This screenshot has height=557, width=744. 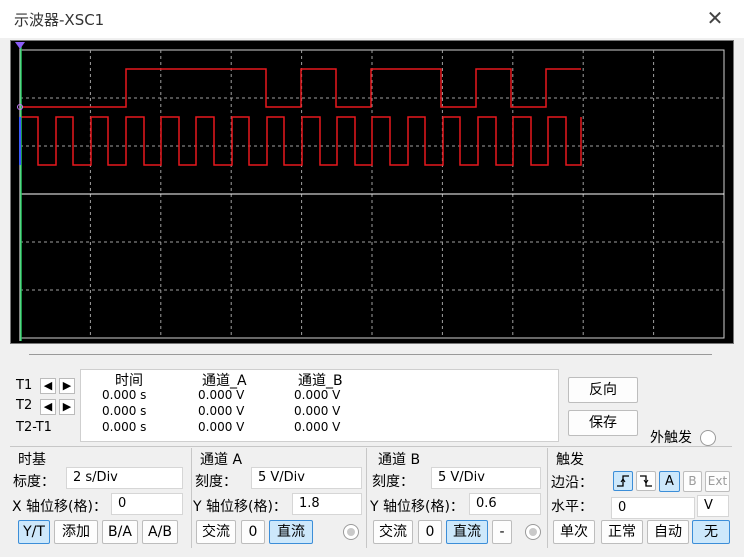 What do you see at coordinates (669, 481) in the screenshot?
I see `trigger-source-a-button: A` at bounding box center [669, 481].